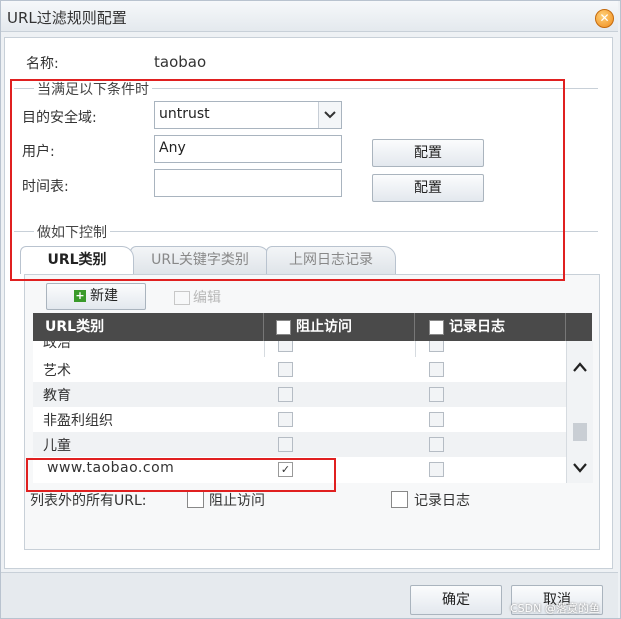 This screenshot has height=619, width=621. I want to click on table-row: 艺术, so click(299, 369).